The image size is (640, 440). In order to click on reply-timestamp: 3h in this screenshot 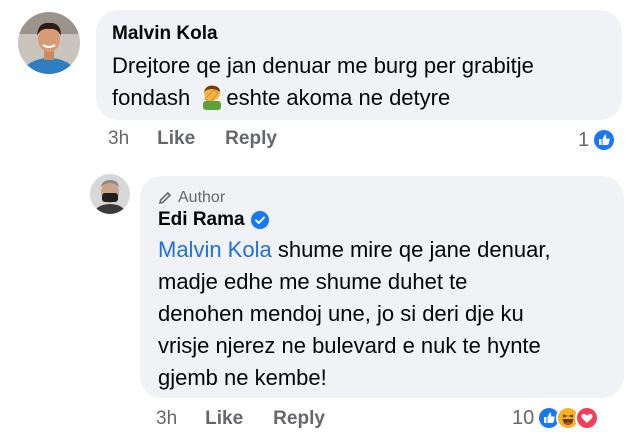, I will do `click(166, 419)`.